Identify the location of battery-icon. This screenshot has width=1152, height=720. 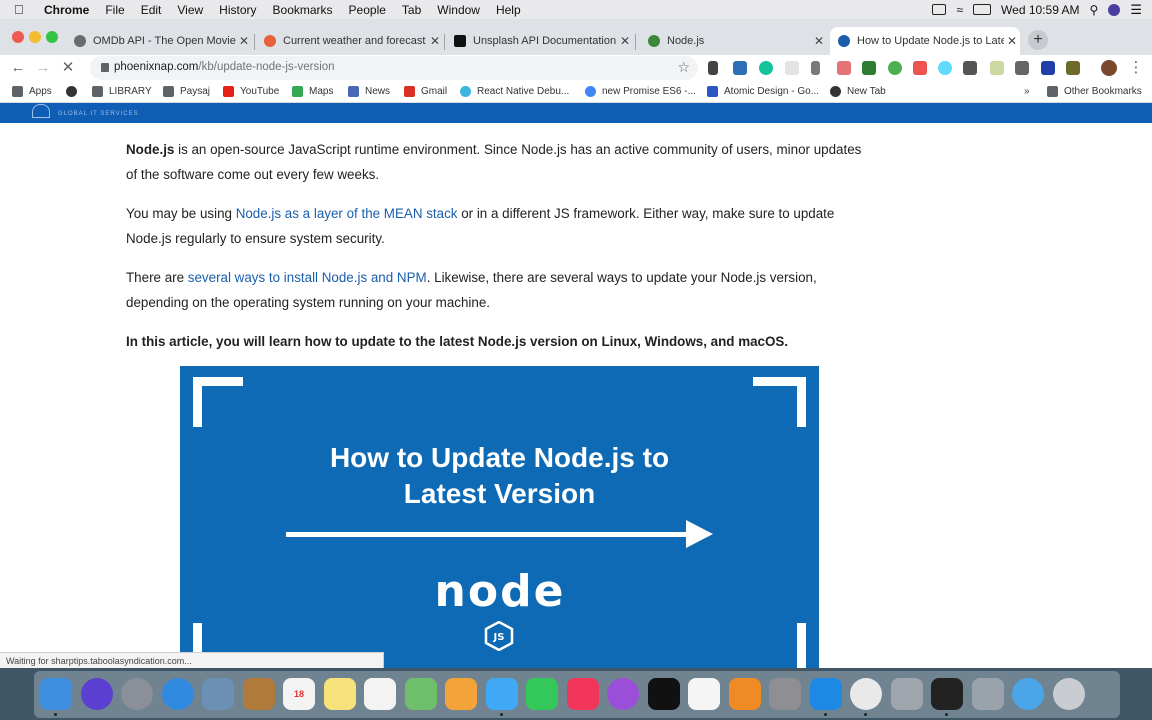
(982, 9).